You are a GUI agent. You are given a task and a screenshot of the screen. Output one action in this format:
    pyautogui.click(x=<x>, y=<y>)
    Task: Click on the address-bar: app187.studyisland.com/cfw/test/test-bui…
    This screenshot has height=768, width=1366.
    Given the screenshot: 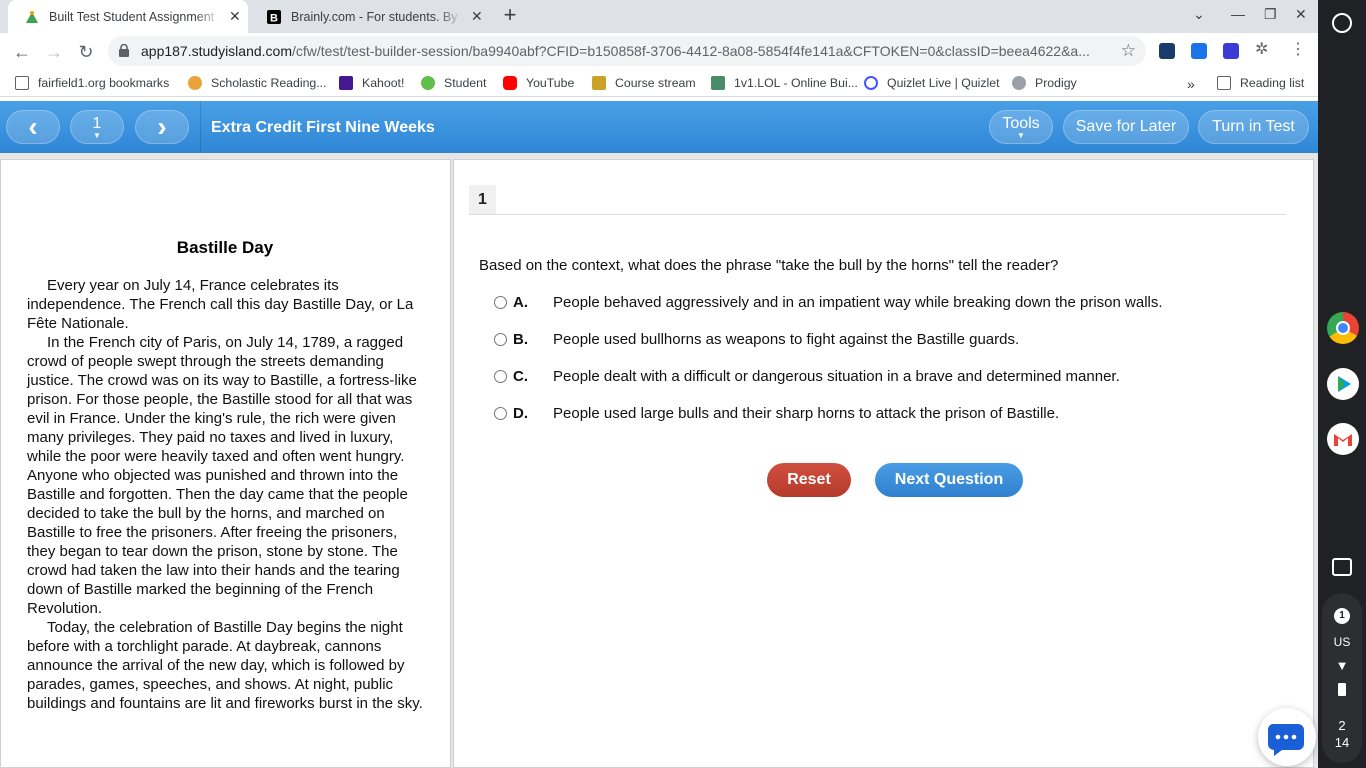 What is the action you would take?
    pyautogui.click(x=627, y=51)
    